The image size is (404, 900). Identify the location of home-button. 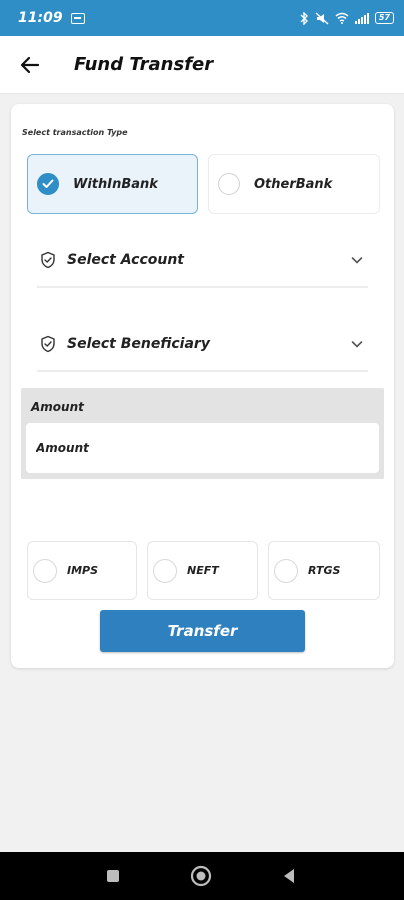
(201, 876).